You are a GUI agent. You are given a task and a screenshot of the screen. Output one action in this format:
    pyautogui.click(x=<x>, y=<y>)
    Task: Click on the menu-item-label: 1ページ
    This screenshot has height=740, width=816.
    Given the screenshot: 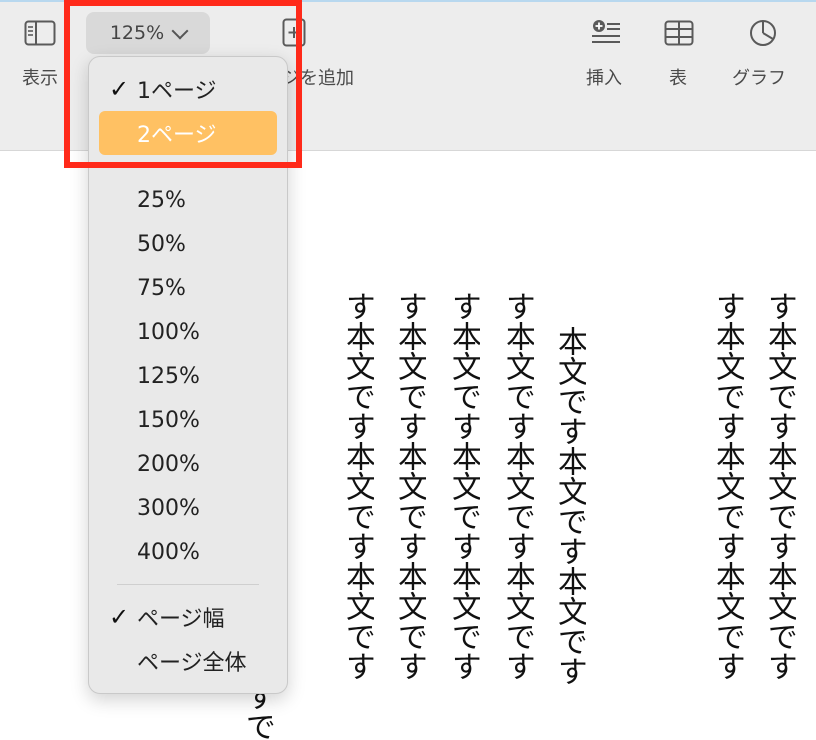 What is the action you would take?
    pyautogui.click(x=177, y=91)
    